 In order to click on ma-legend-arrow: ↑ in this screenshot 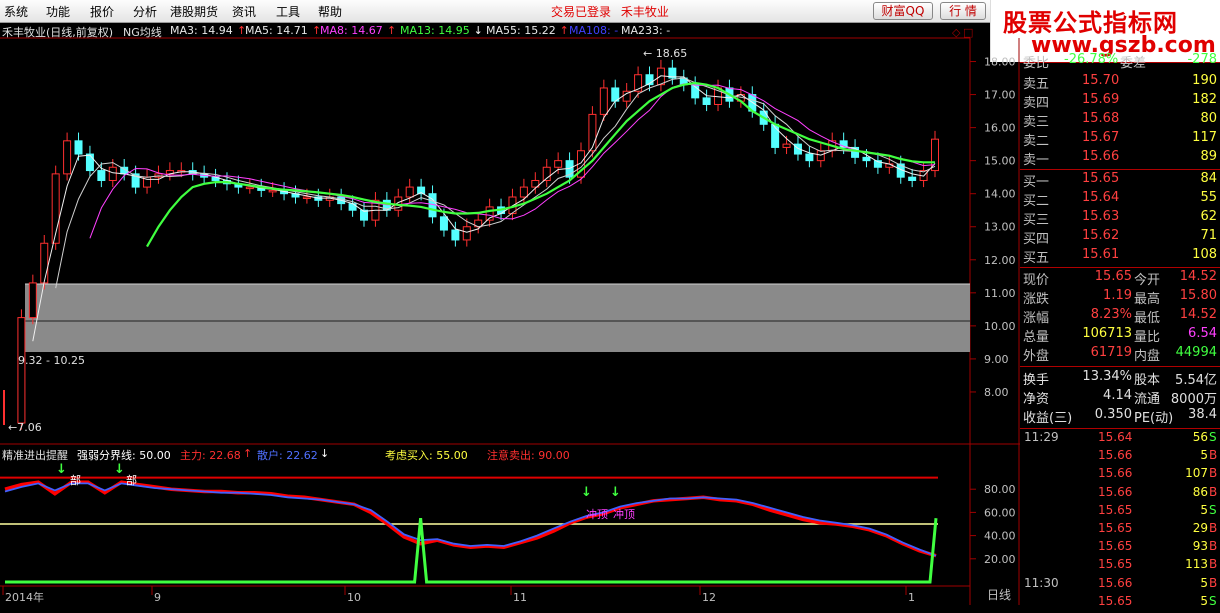, I will do `click(392, 30)`.